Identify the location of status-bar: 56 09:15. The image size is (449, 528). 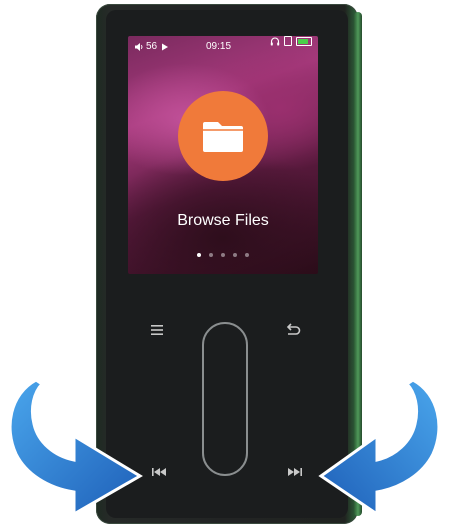
(223, 47).